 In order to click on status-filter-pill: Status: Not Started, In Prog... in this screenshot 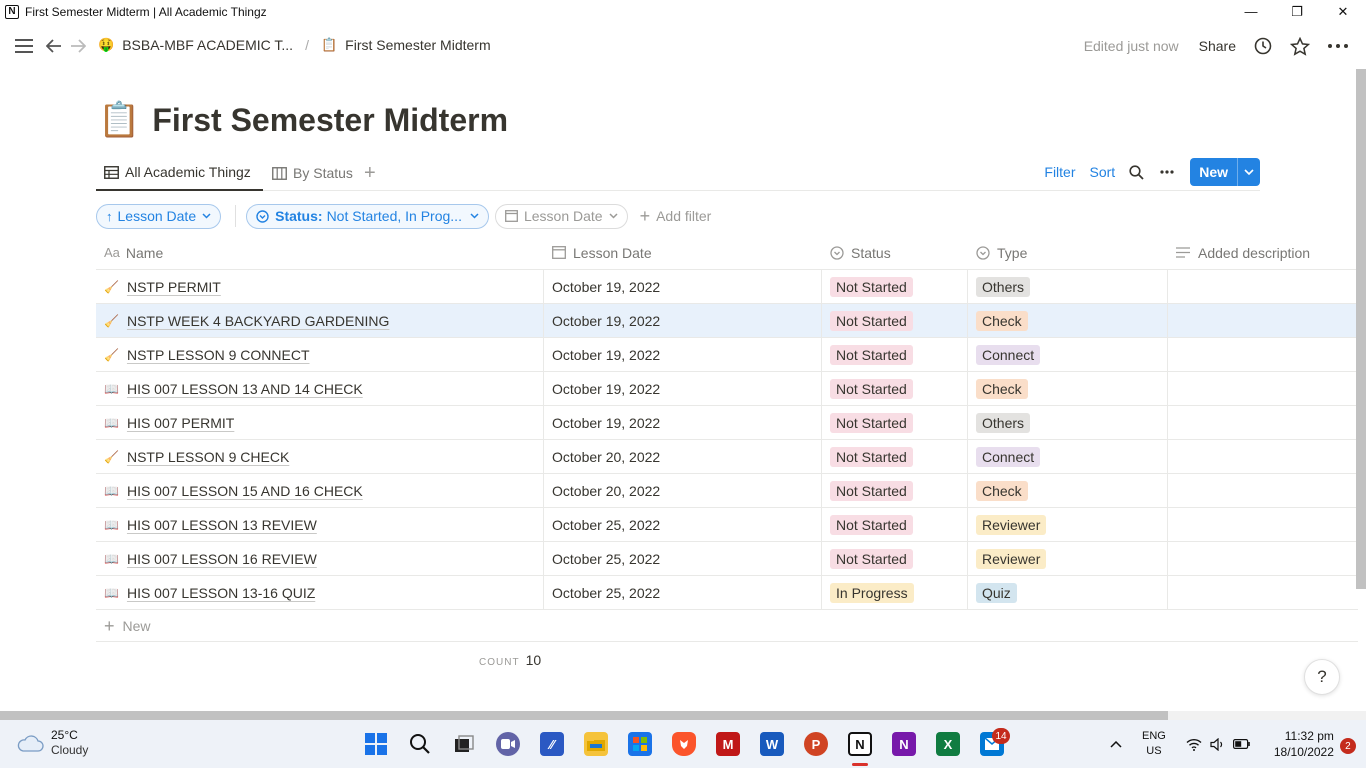, I will do `click(367, 216)`.